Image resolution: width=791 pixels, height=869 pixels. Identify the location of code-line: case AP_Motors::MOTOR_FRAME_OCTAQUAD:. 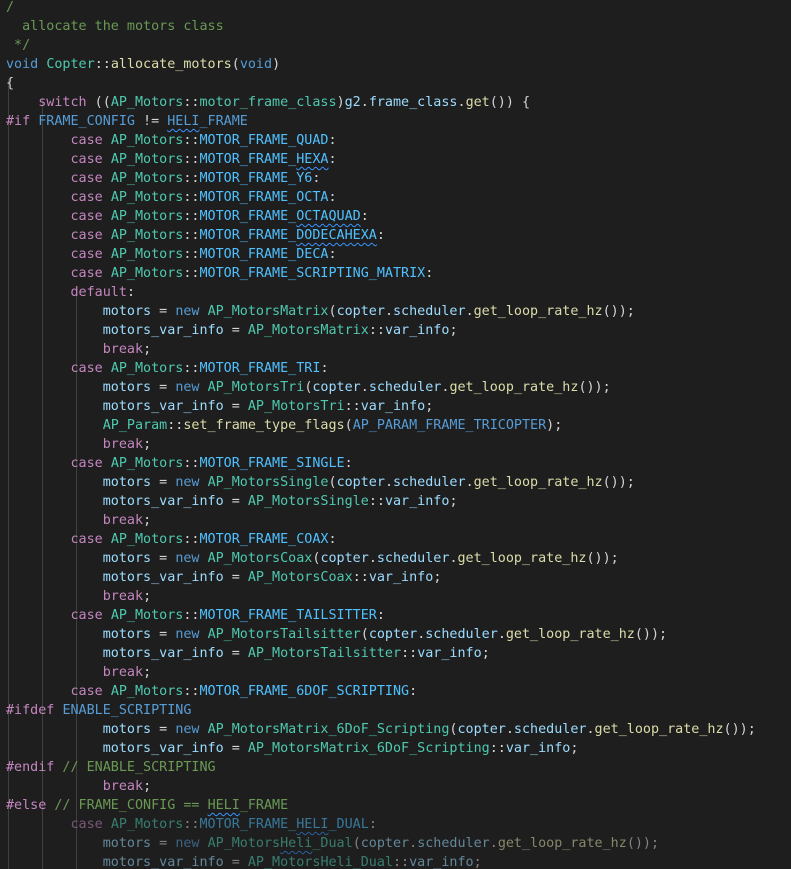
(187, 216).